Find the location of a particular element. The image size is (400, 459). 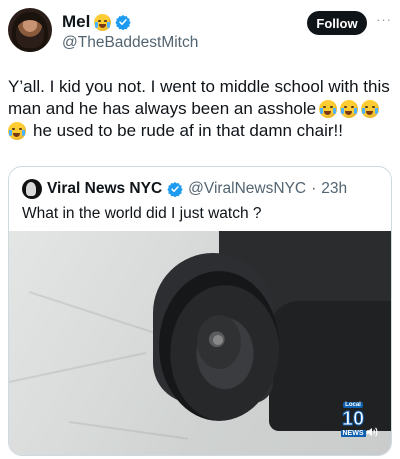

author-handle: @TheBaddestMitch is located at coordinates (130, 43).